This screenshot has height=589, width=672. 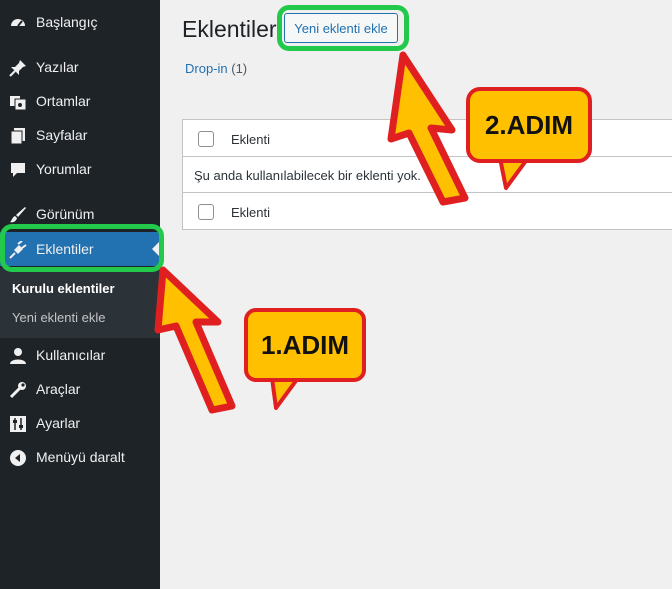 What do you see at coordinates (18, 458) in the screenshot?
I see `collapse-icon` at bounding box center [18, 458].